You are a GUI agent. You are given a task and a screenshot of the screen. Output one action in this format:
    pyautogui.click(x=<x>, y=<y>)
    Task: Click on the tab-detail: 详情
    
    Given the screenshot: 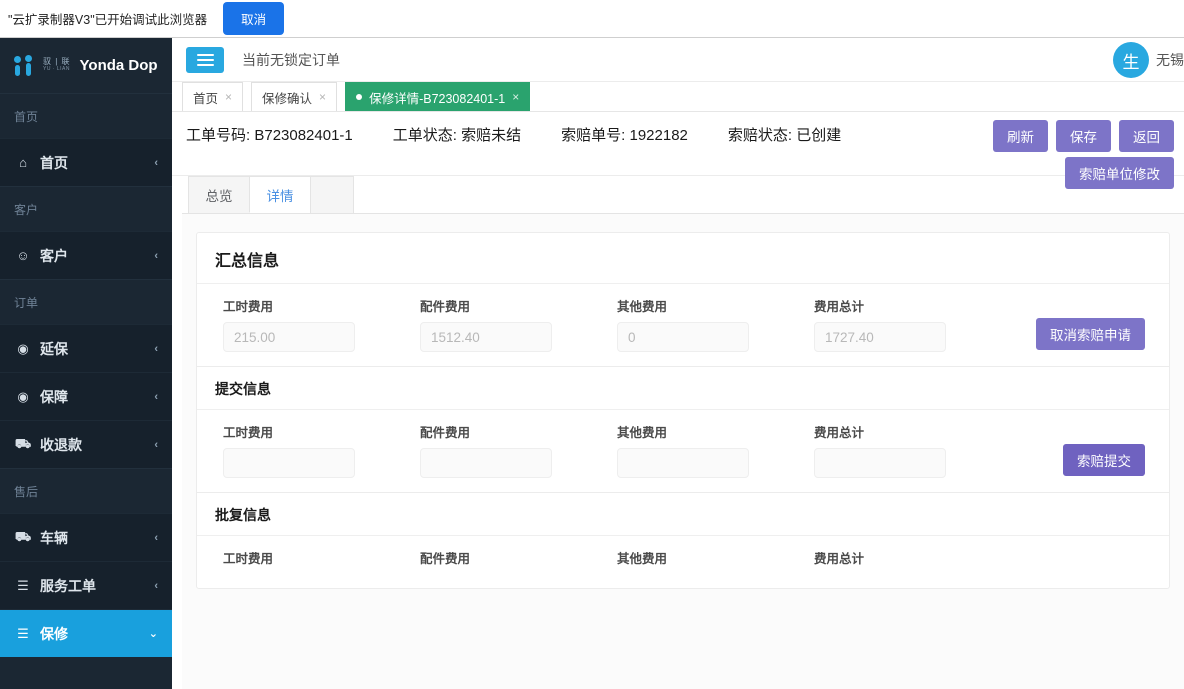 What is the action you would take?
    pyautogui.click(x=280, y=194)
    